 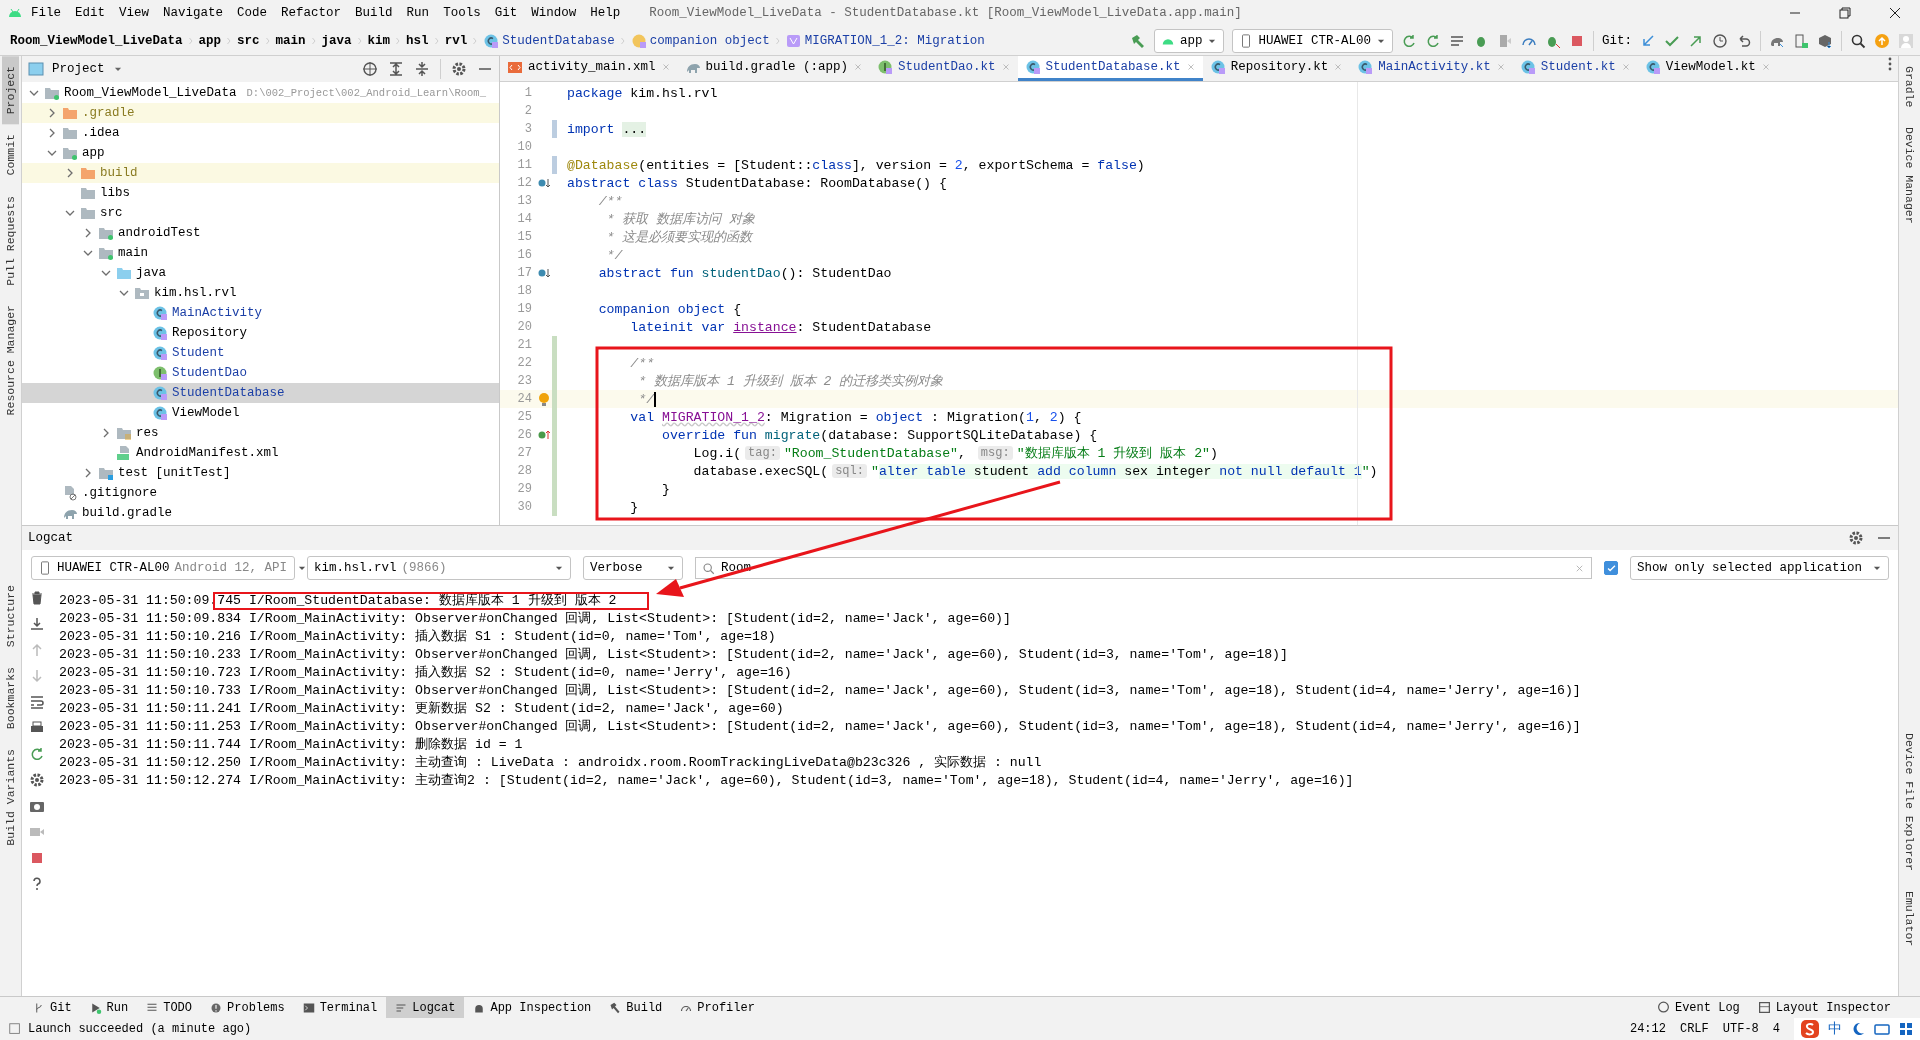 I want to click on restore-icon, so click(x=1845, y=13).